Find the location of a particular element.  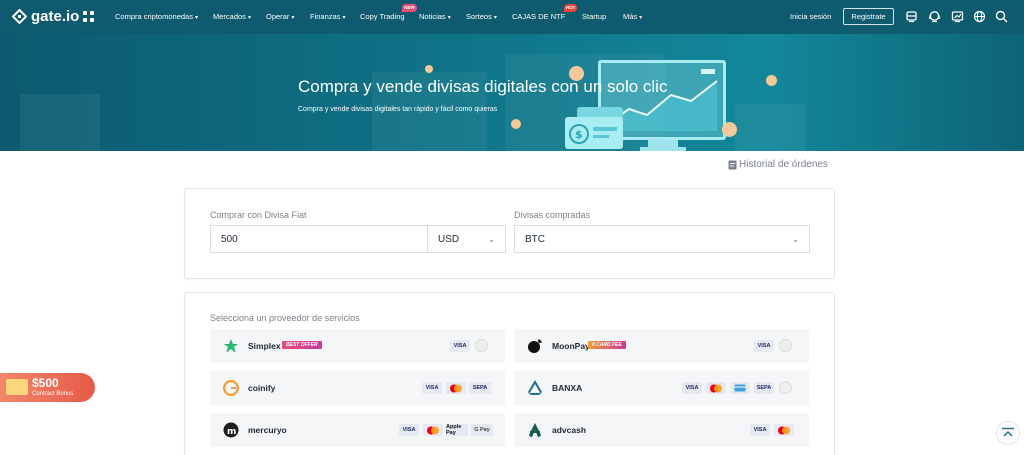

provider-name: Simplex is located at coordinates (264, 346).